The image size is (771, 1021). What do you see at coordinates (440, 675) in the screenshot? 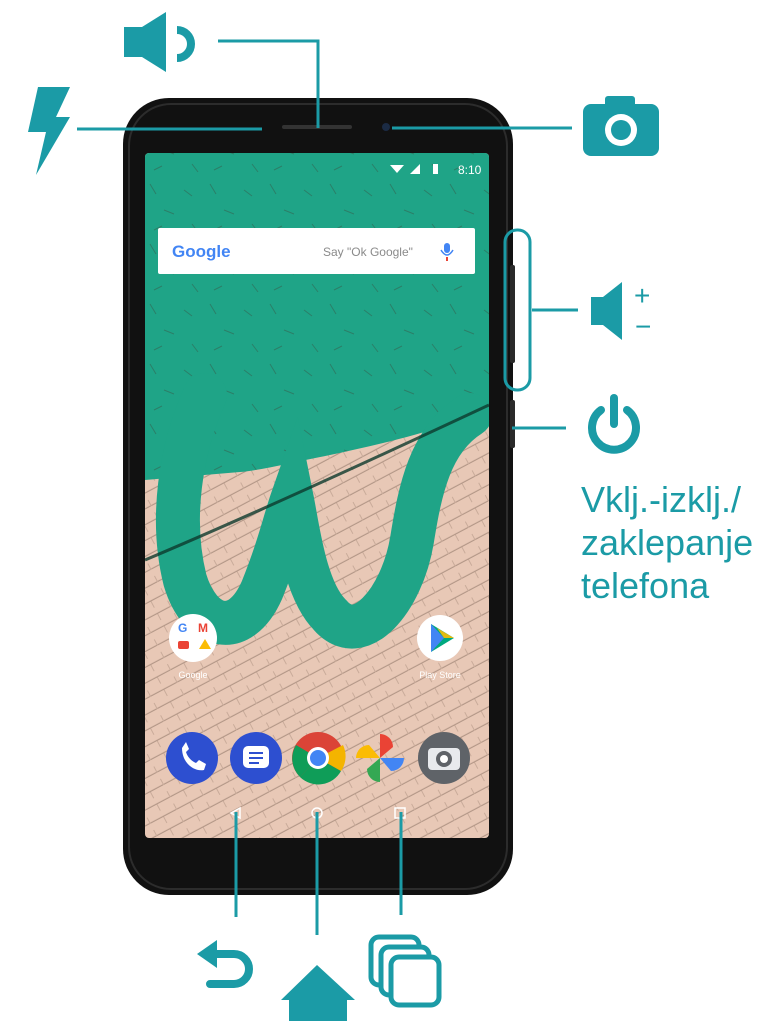
I see `play-store-label: Play Store` at bounding box center [440, 675].